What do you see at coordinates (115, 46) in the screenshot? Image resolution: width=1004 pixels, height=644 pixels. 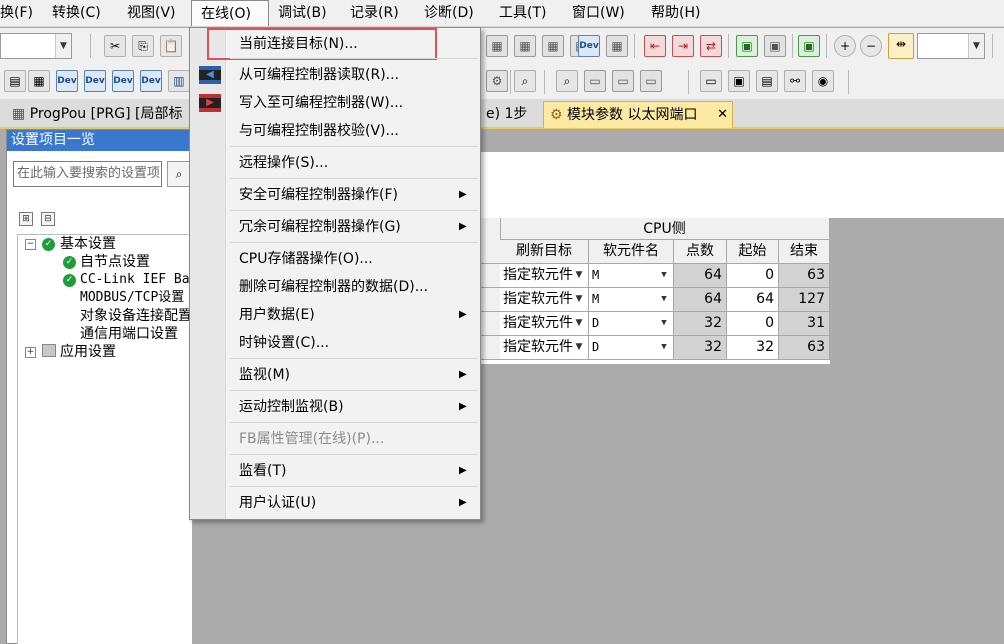 I see `cut-icon: ✂` at bounding box center [115, 46].